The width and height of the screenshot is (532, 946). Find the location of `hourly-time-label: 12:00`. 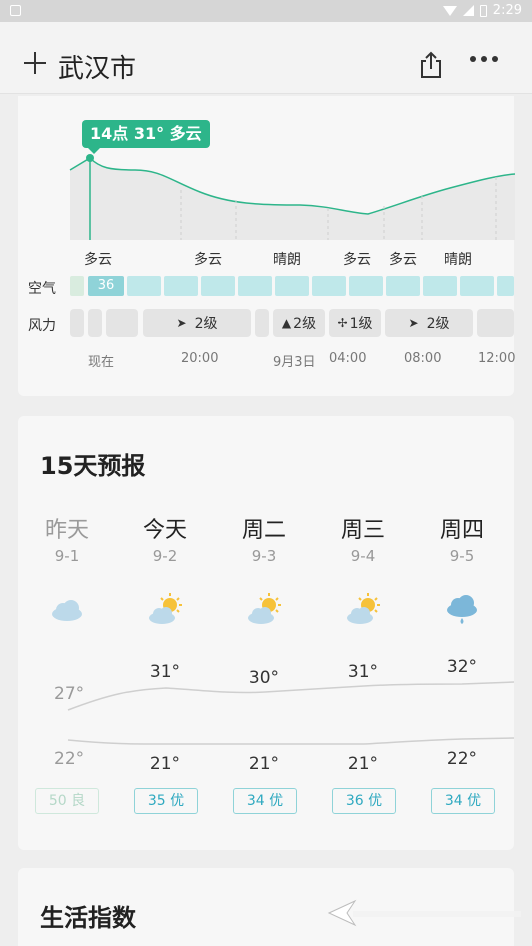

hourly-time-label: 12:00 is located at coordinates (497, 358).